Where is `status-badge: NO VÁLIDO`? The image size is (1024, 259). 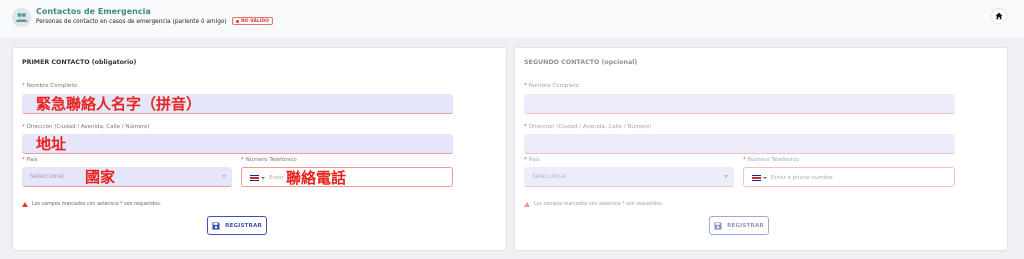
status-badge: NO VÁLIDO is located at coordinates (252, 21).